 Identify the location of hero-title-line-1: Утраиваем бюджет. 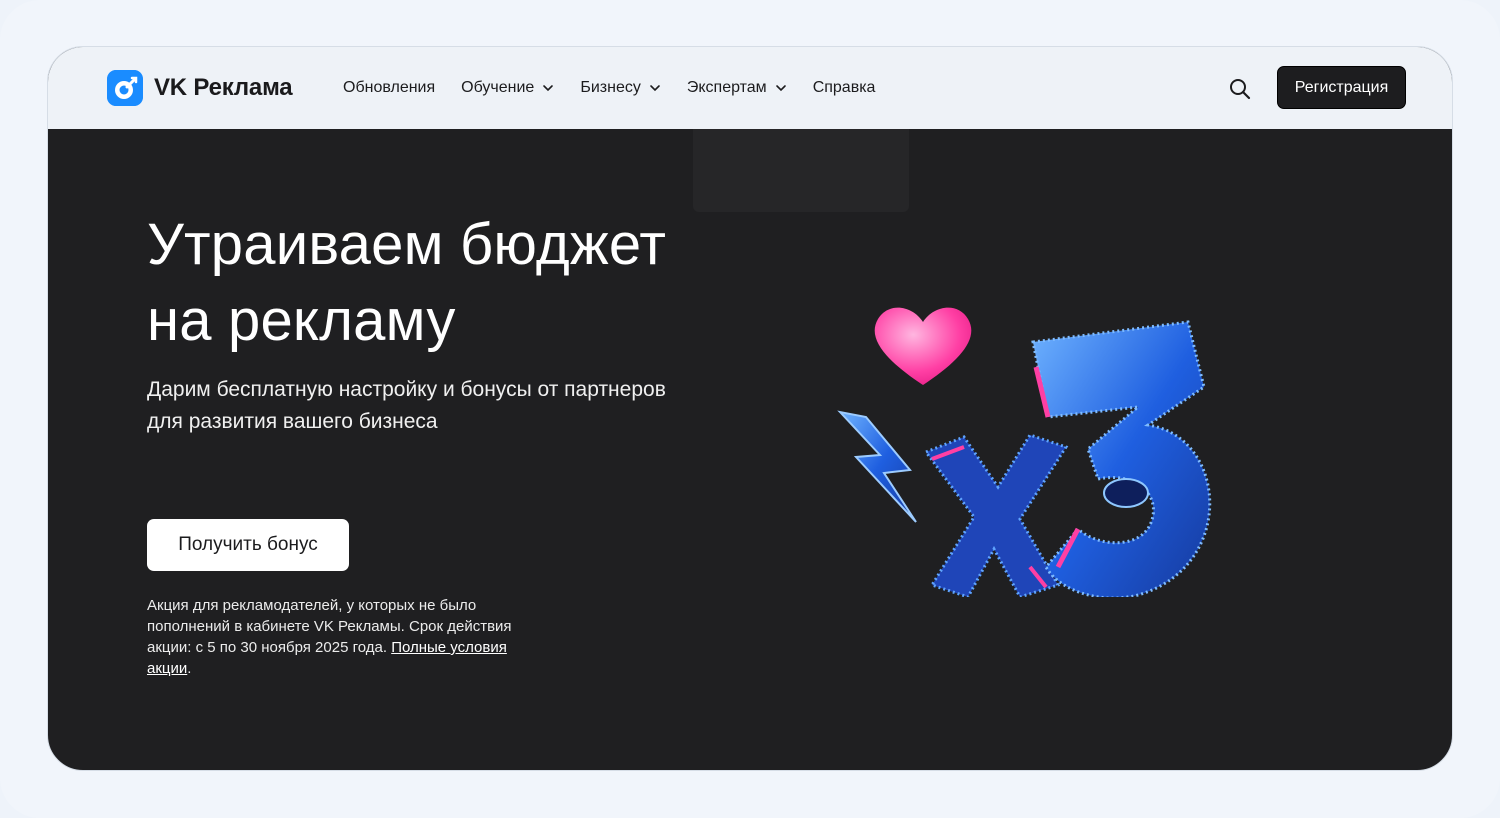
(407, 244).